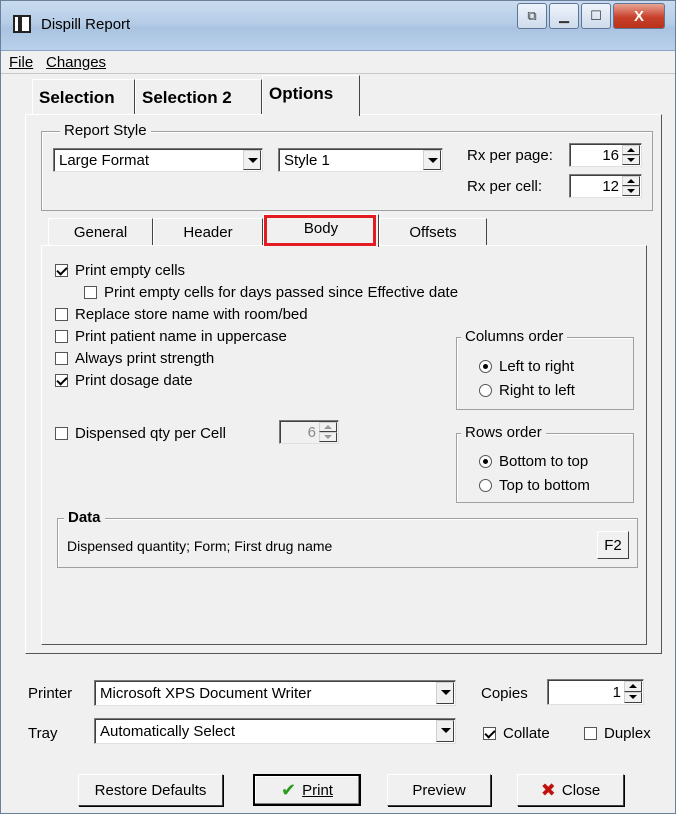 Image resolution: width=676 pixels, height=814 pixels. I want to click on collate-label: Collate, so click(526, 733).